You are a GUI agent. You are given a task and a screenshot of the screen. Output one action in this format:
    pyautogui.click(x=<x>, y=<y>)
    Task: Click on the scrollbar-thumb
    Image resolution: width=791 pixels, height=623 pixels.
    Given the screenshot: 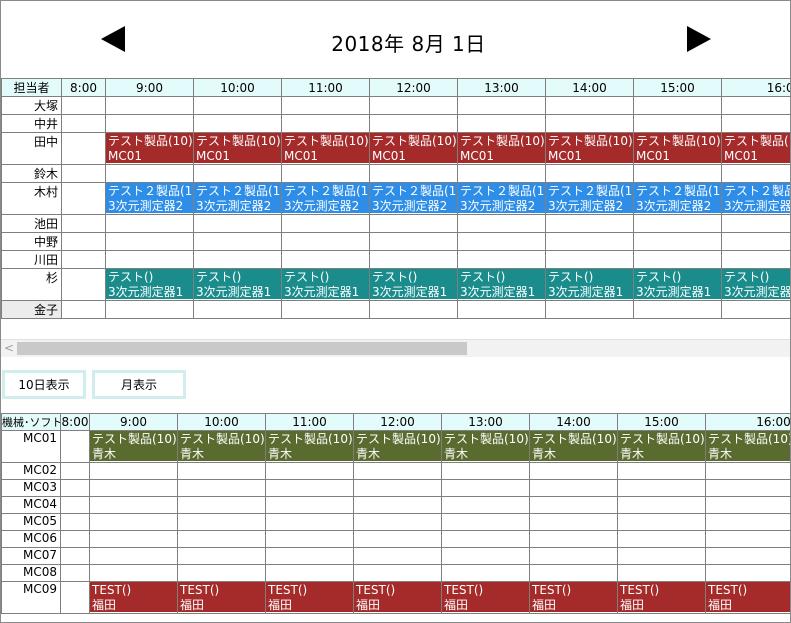 What is the action you would take?
    pyautogui.click(x=242, y=348)
    